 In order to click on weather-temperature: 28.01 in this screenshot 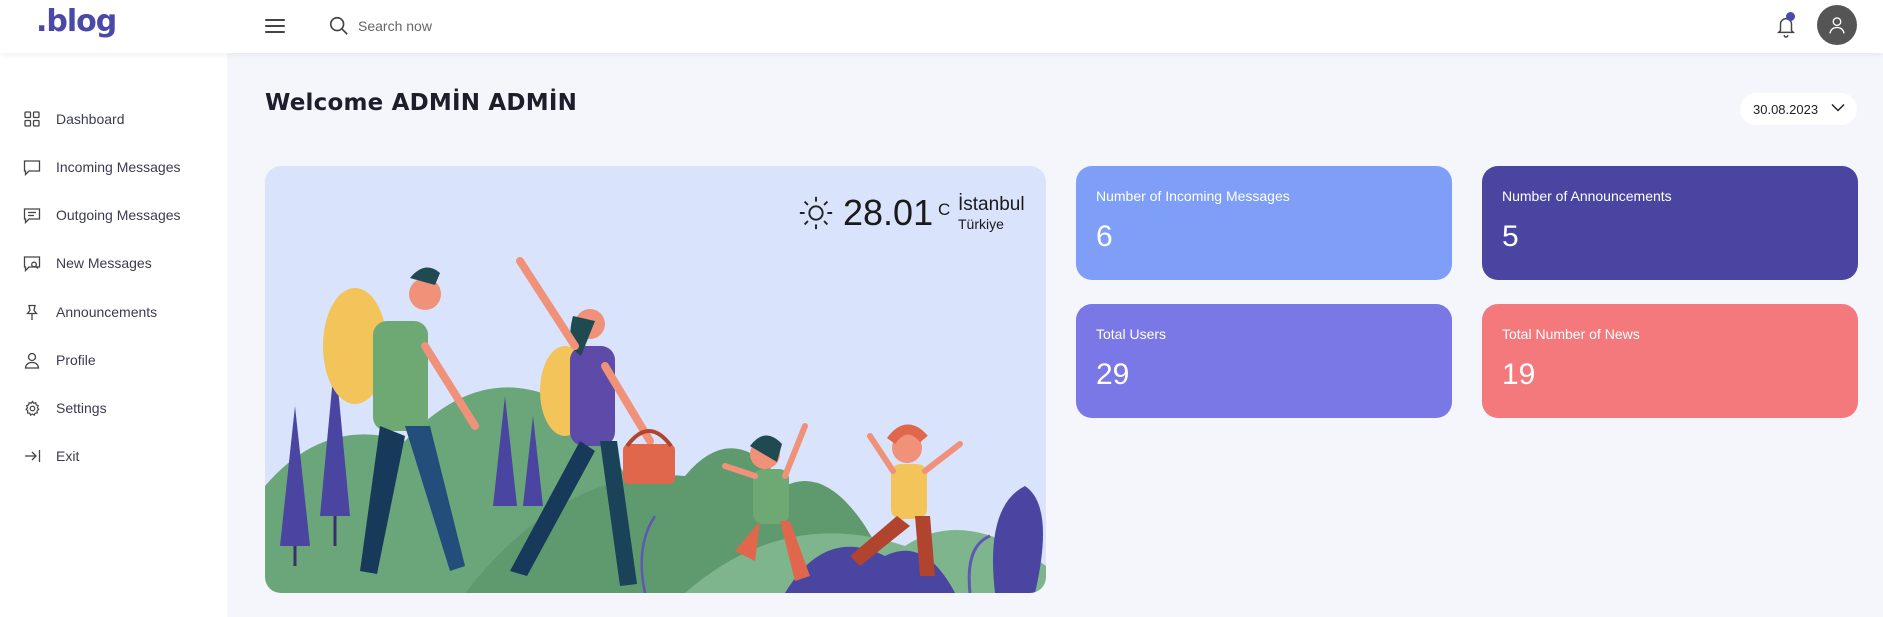, I will do `click(888, 212)`.